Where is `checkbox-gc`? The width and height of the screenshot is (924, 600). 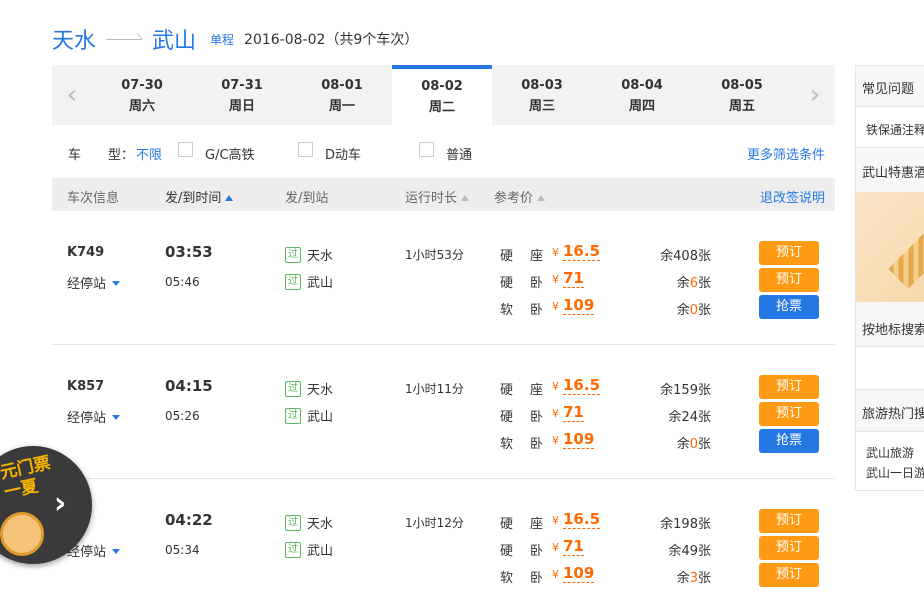
checkbox-gc is located at coordinates (185, 149).